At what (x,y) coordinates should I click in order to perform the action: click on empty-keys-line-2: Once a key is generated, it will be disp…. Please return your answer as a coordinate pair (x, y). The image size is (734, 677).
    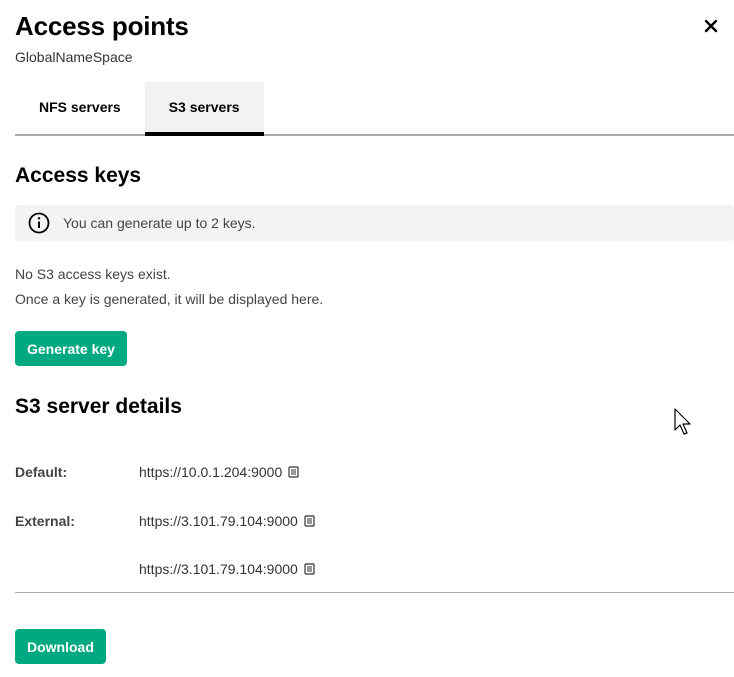
    Looking at the image, I should click on (169, 299).